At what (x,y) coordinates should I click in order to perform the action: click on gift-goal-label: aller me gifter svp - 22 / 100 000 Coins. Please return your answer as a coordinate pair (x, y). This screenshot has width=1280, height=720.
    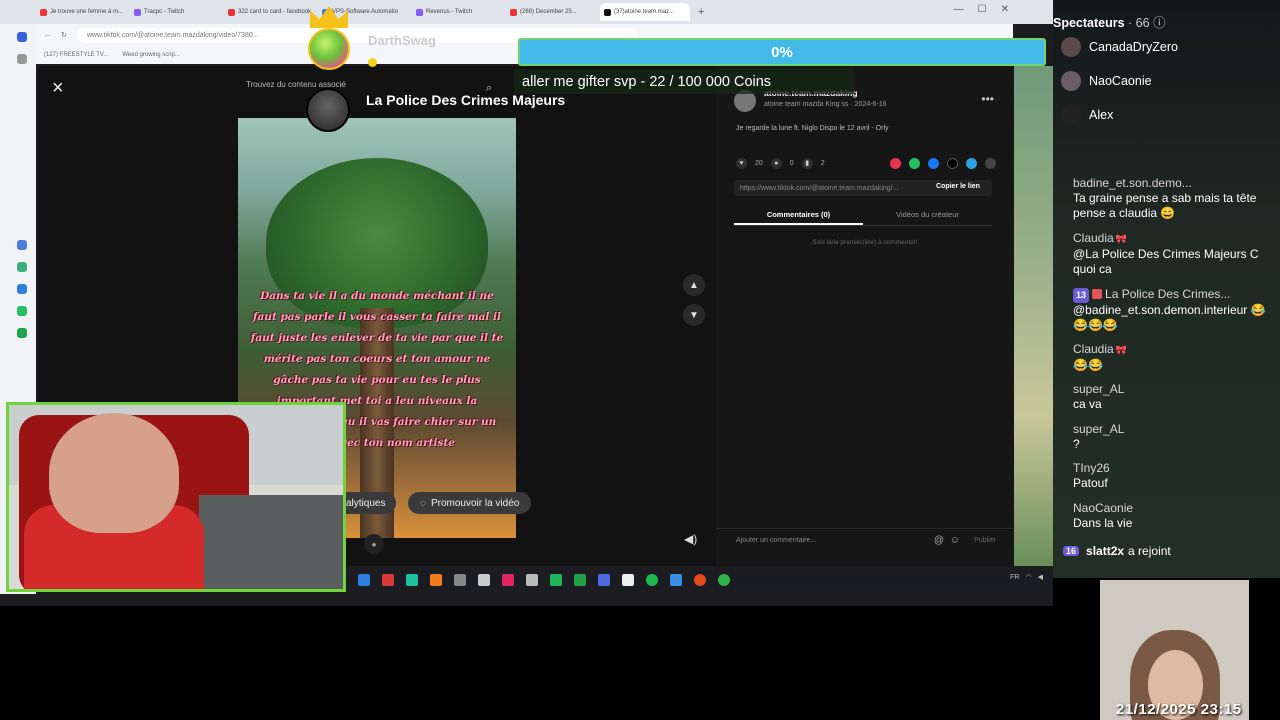
    Looking at the image, I should click on (684, 81).